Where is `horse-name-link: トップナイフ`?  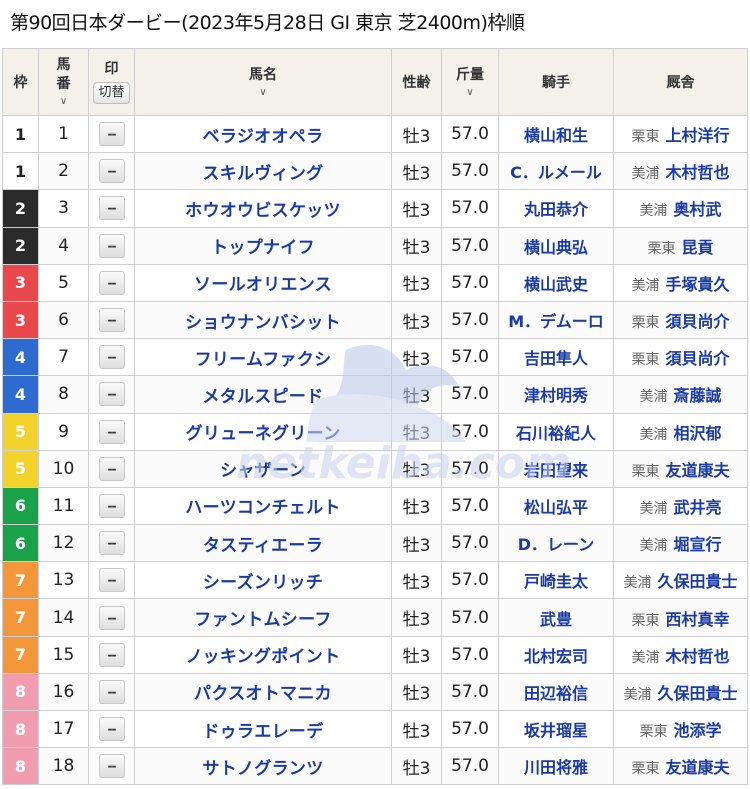
horse-name-link: トップナイフ is located at coordinates (263, 248).